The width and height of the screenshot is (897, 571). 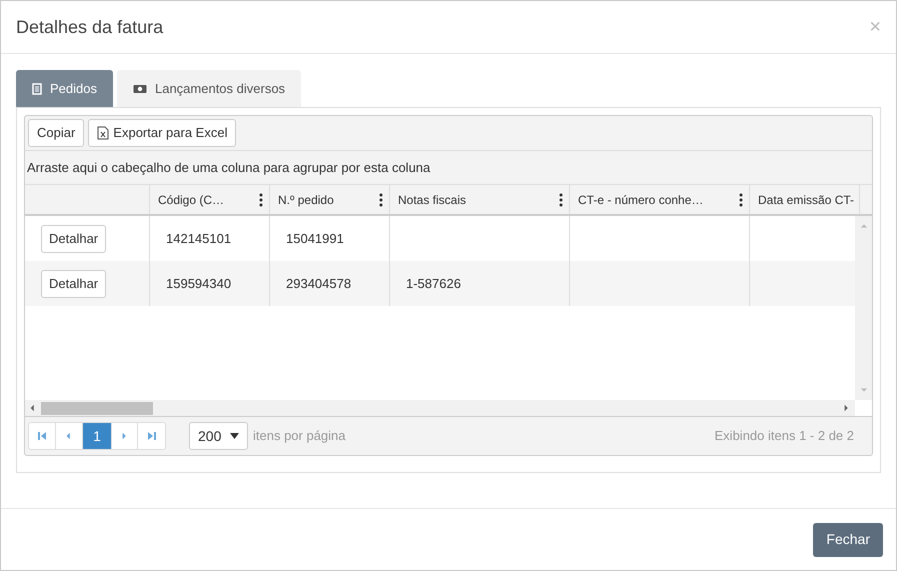 What do you see at coordinates (56, 133) in the screenshot?
I see `toolbar-button: Copiar` at bounding box center [56, 133].